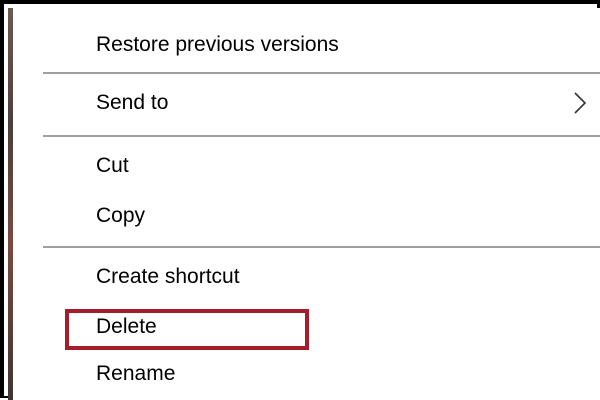  I want to click on menu-item-label: Cut, so click(112, 165).